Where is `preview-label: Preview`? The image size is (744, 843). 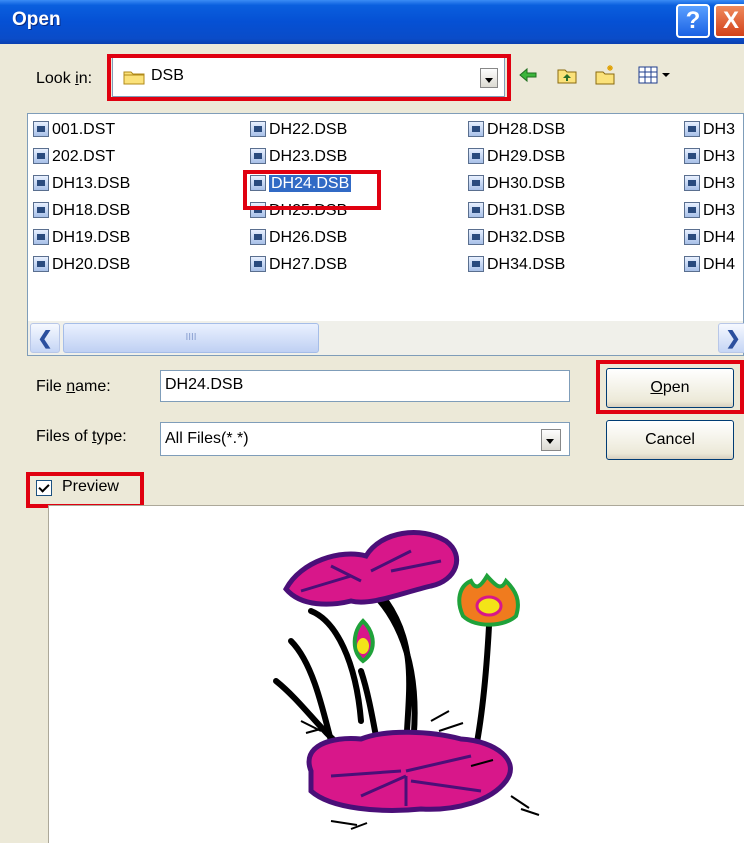
preview-label: Preview is located at coordinates (90, 486).